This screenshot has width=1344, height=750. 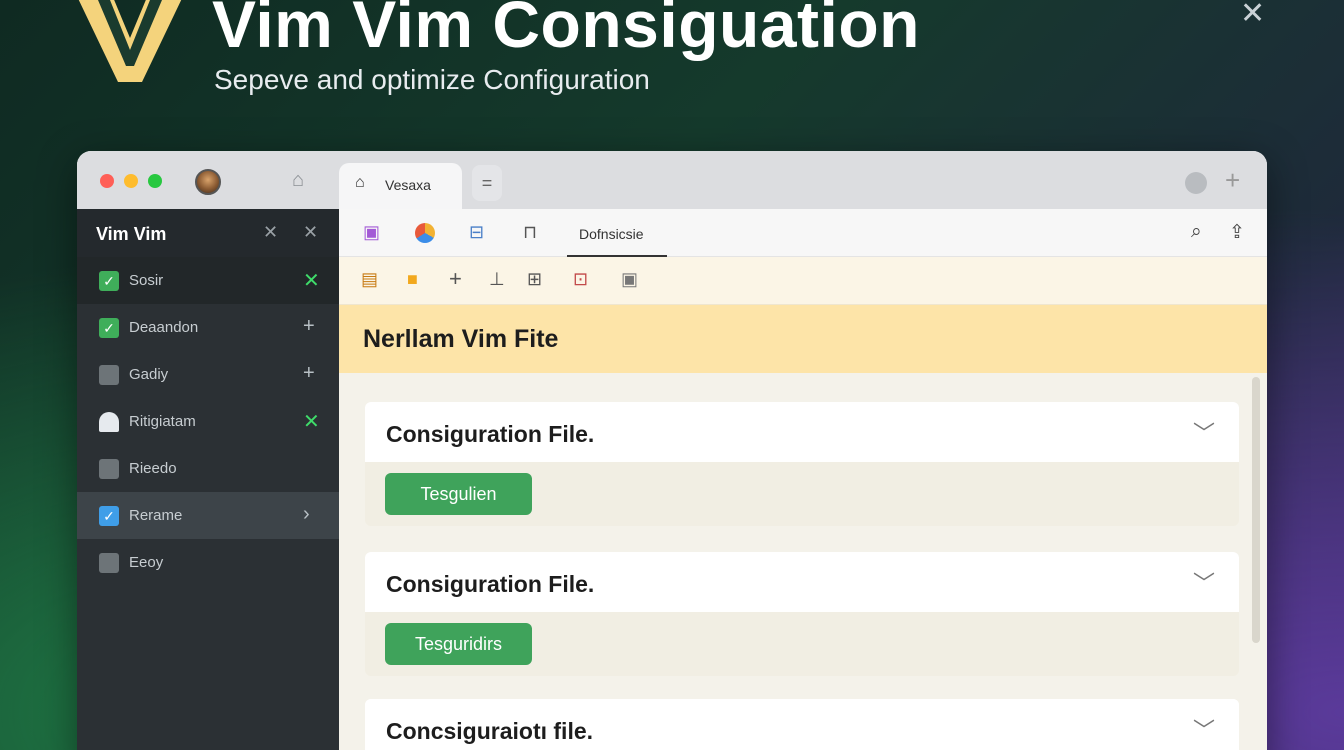 What do you see at coordinates (490, 731) in the screenshot?
I see `card-title: Concsiguraiotı file.` at bounding box center [490, 731].